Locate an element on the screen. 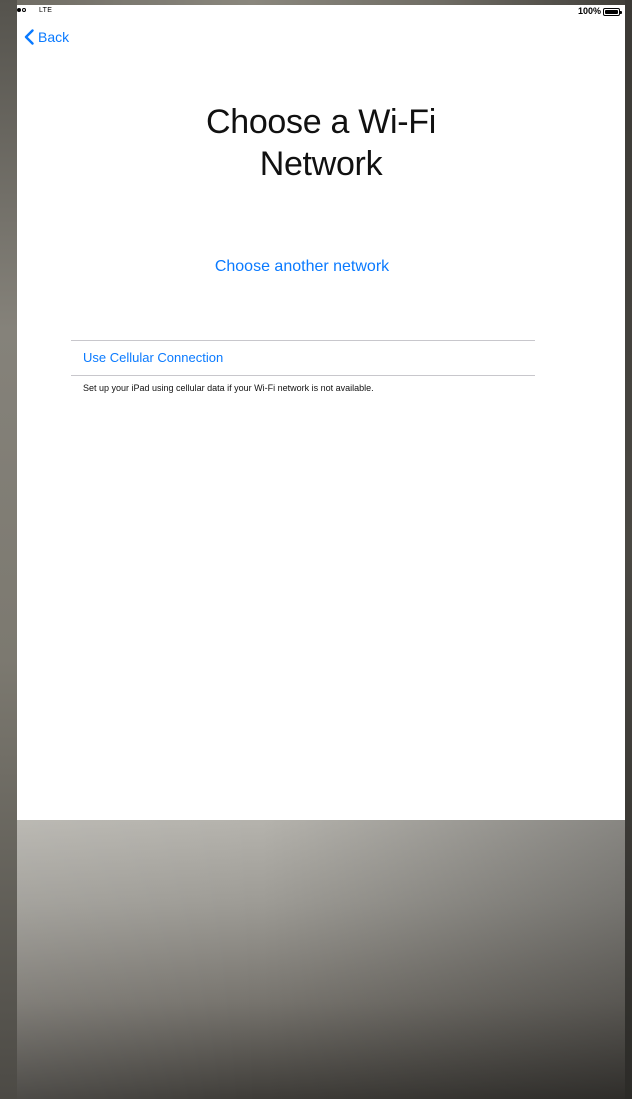 This screenshot has height=1099, width=632. choose-another-network-button: Choose another network is located at coordinates (302, 267).